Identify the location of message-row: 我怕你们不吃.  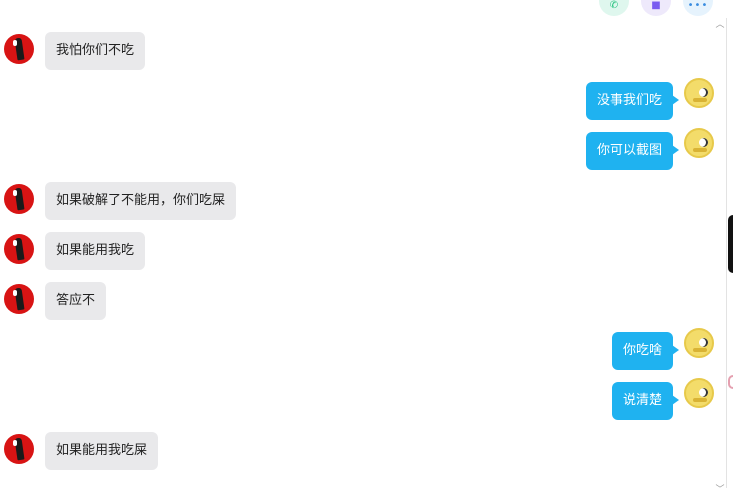
(363, 52).